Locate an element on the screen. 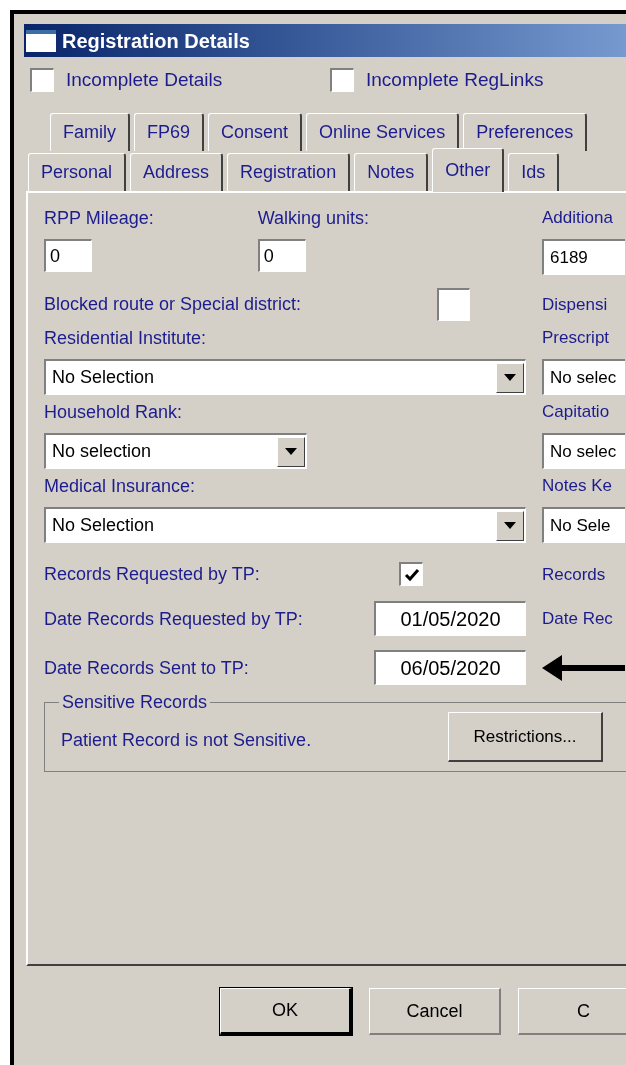  field-label: Incomplete RegLinks is located at coordinates (455, 80).